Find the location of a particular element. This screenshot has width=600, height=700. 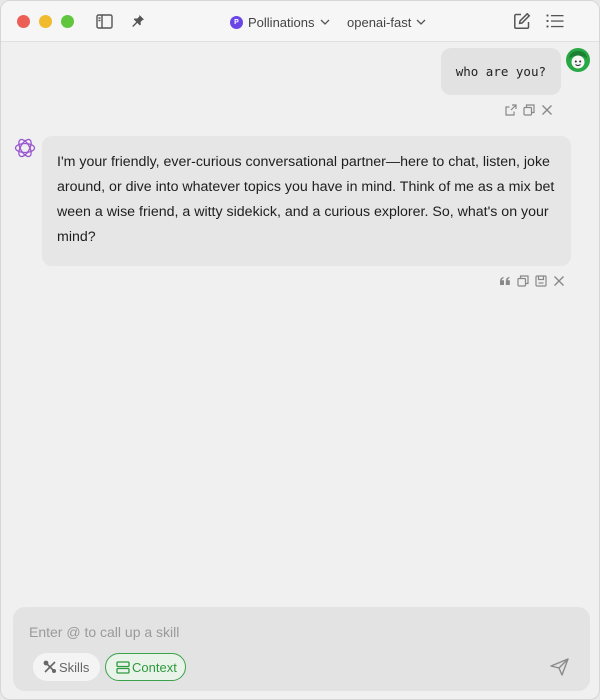

window-minimize-button is located at coordinates (45, 21).